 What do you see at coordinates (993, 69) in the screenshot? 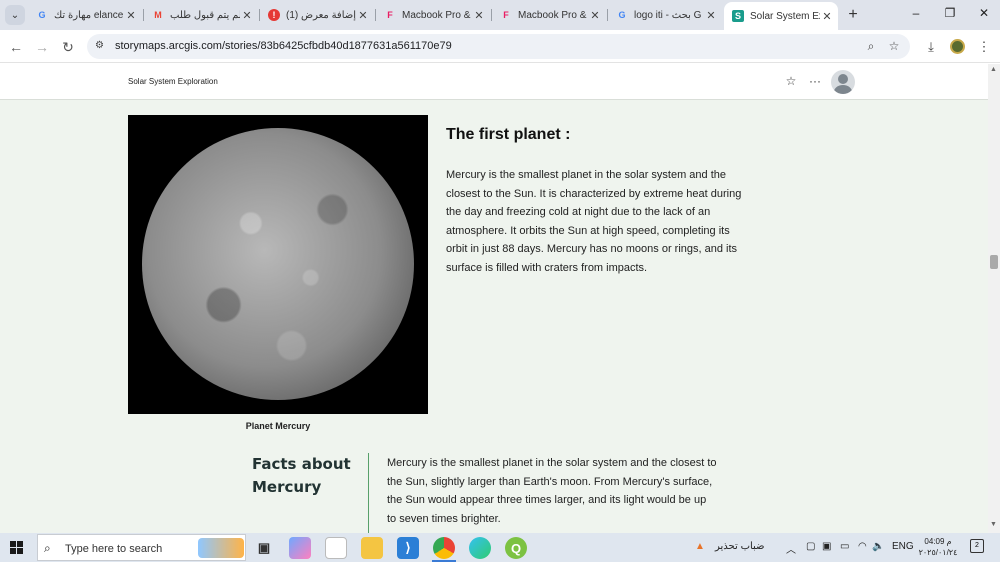
I see `scroll-up-icon: ▲` at bounding box center [993, 69].